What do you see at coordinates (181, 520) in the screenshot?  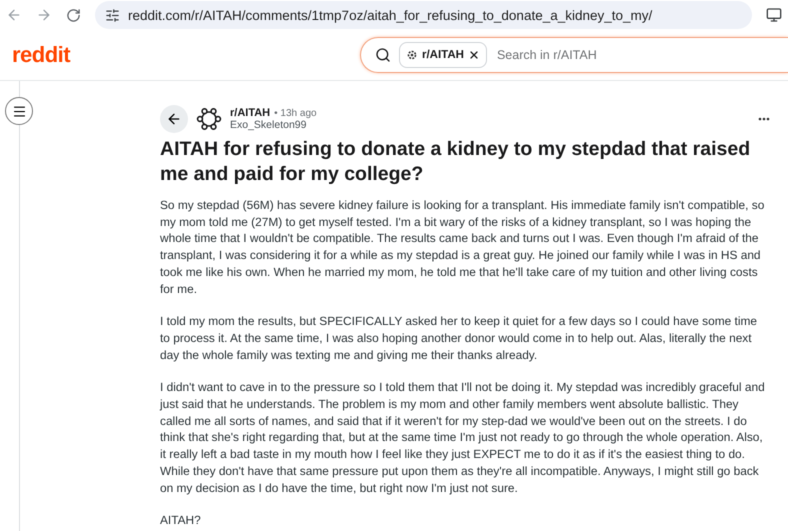 I see `post-paragraph: AITAH?` at bounding box center [181, 520].